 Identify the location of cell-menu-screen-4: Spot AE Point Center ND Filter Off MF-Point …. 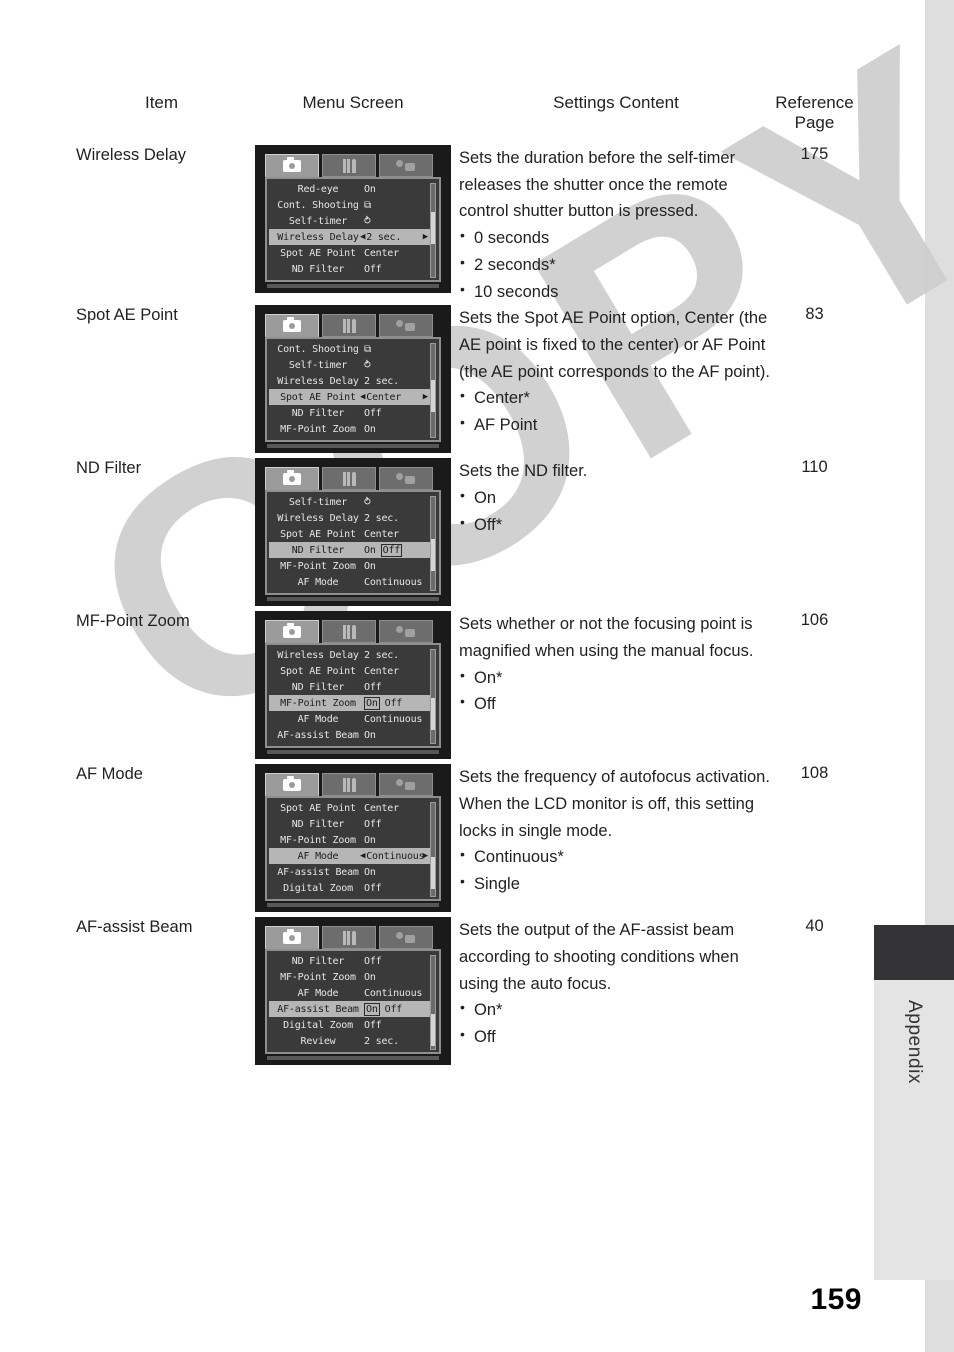
(353, 840).